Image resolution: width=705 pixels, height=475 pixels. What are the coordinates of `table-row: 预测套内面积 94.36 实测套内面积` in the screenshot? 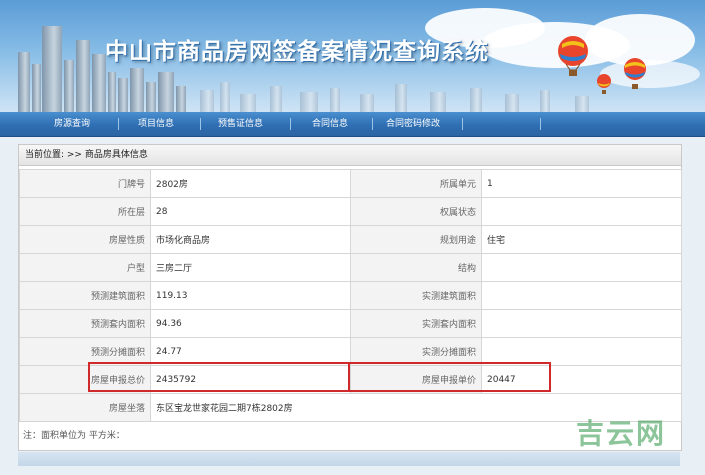 It's located at (350, 323).